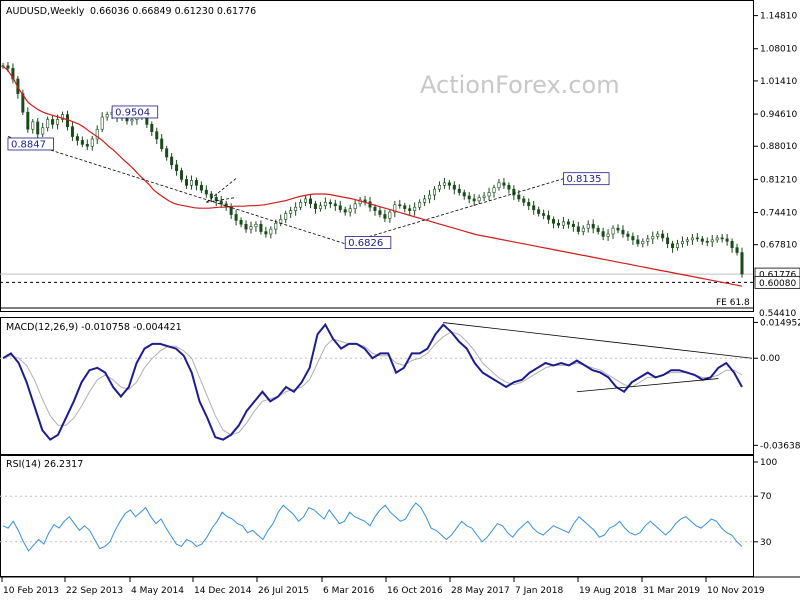 This screenshot has width=800, height=600. I want to click on fe-label: FE 61.8, so click(733, 303).